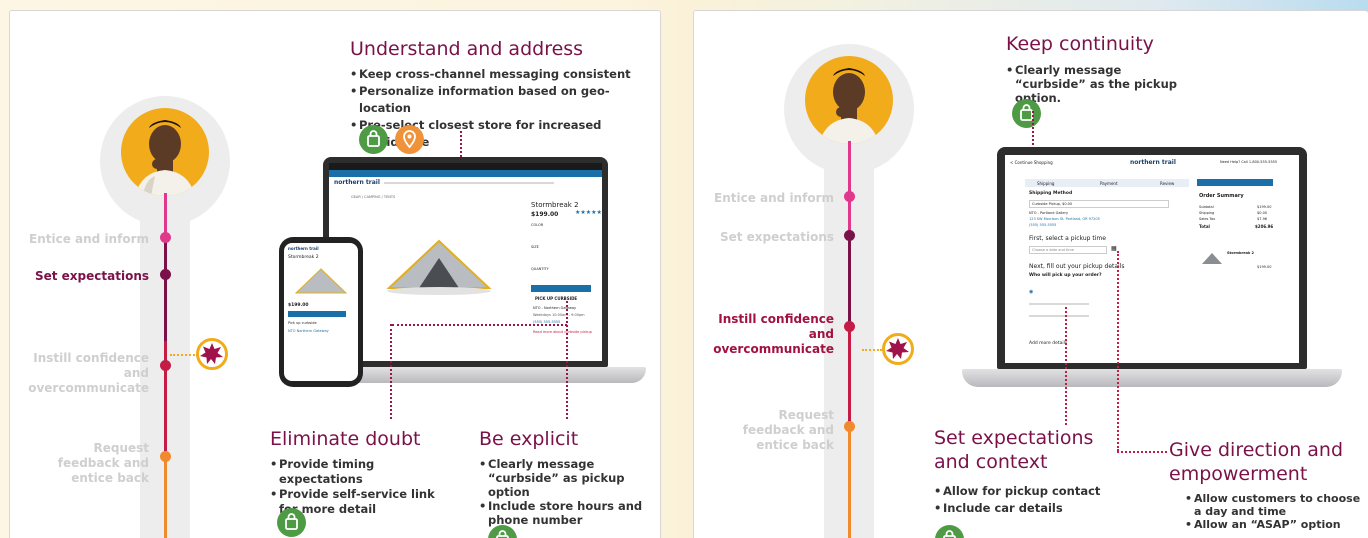  Describe the element at coordinates (465, 173) in the screenshot. I see `utility-bar` at that location.